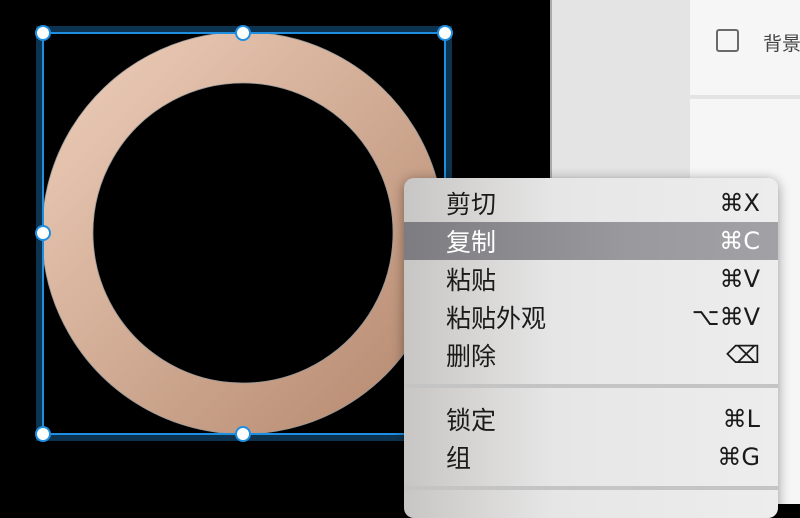  Describe the element at coordinates (591, 241) in the screenshot. I see `menu-item-copy: 复制 ⌘C` at that location.